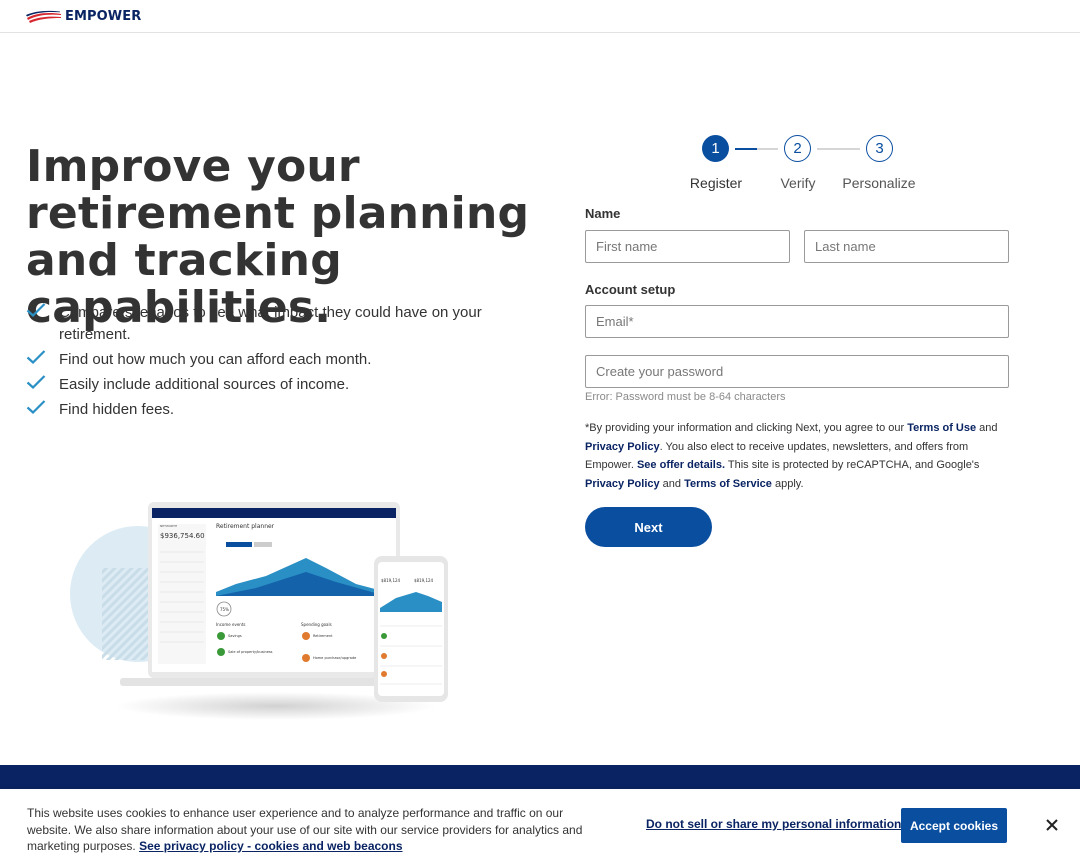 The width and height of the screenshot is (1080, 864). Describe the element at coordinates (797, 371) in the screenshot. I see `password-input` at that location.